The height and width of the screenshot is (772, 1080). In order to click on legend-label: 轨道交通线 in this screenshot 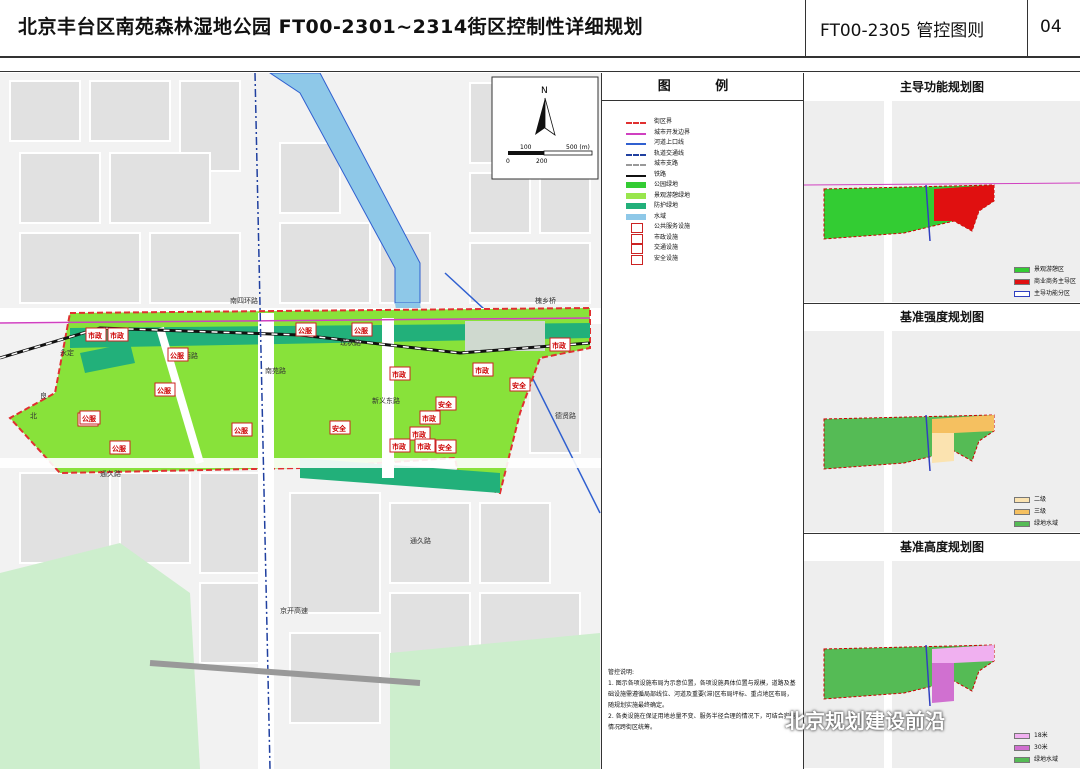, I will do `click(669, 153)`.